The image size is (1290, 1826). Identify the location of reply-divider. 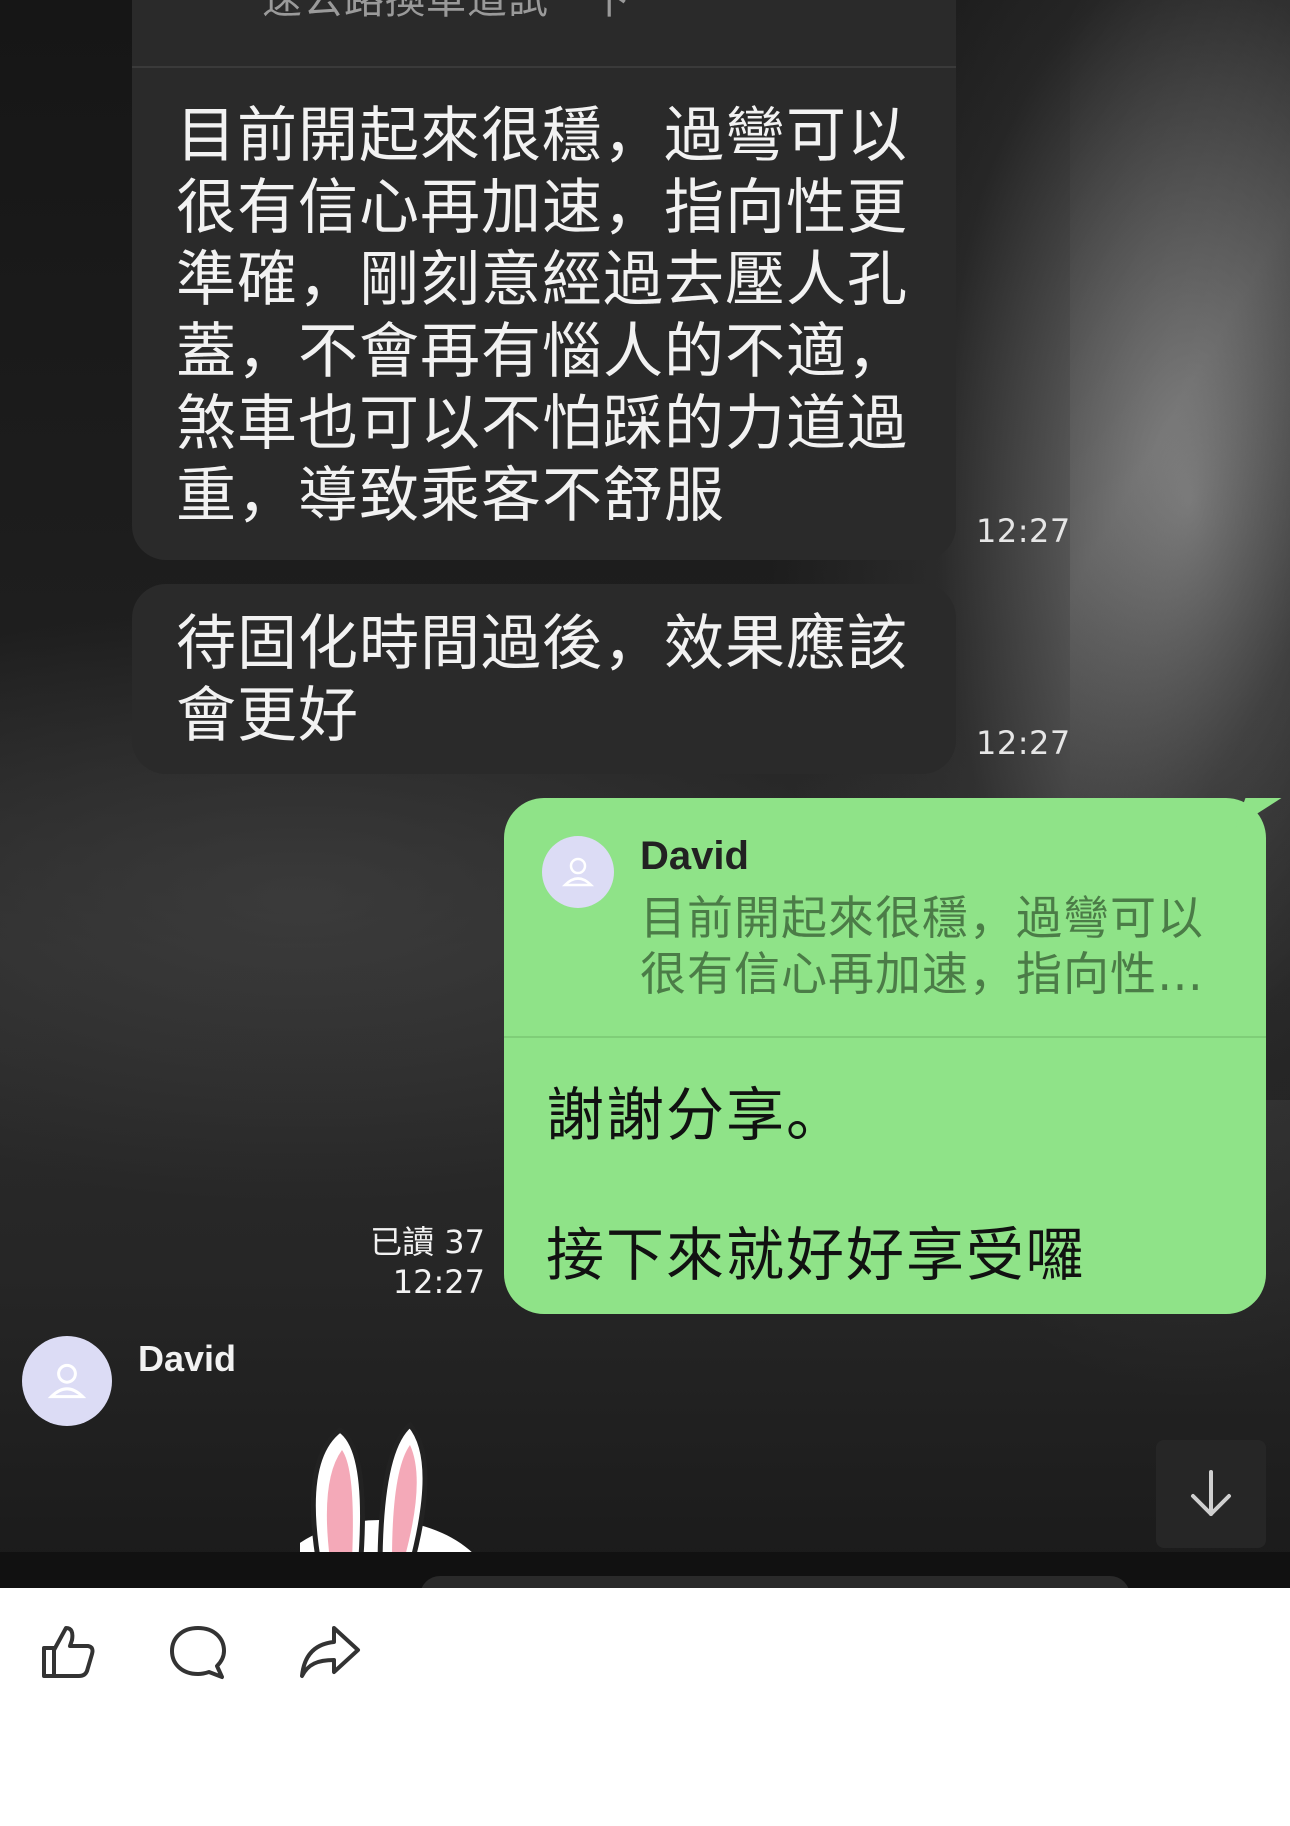
(885, 1037).